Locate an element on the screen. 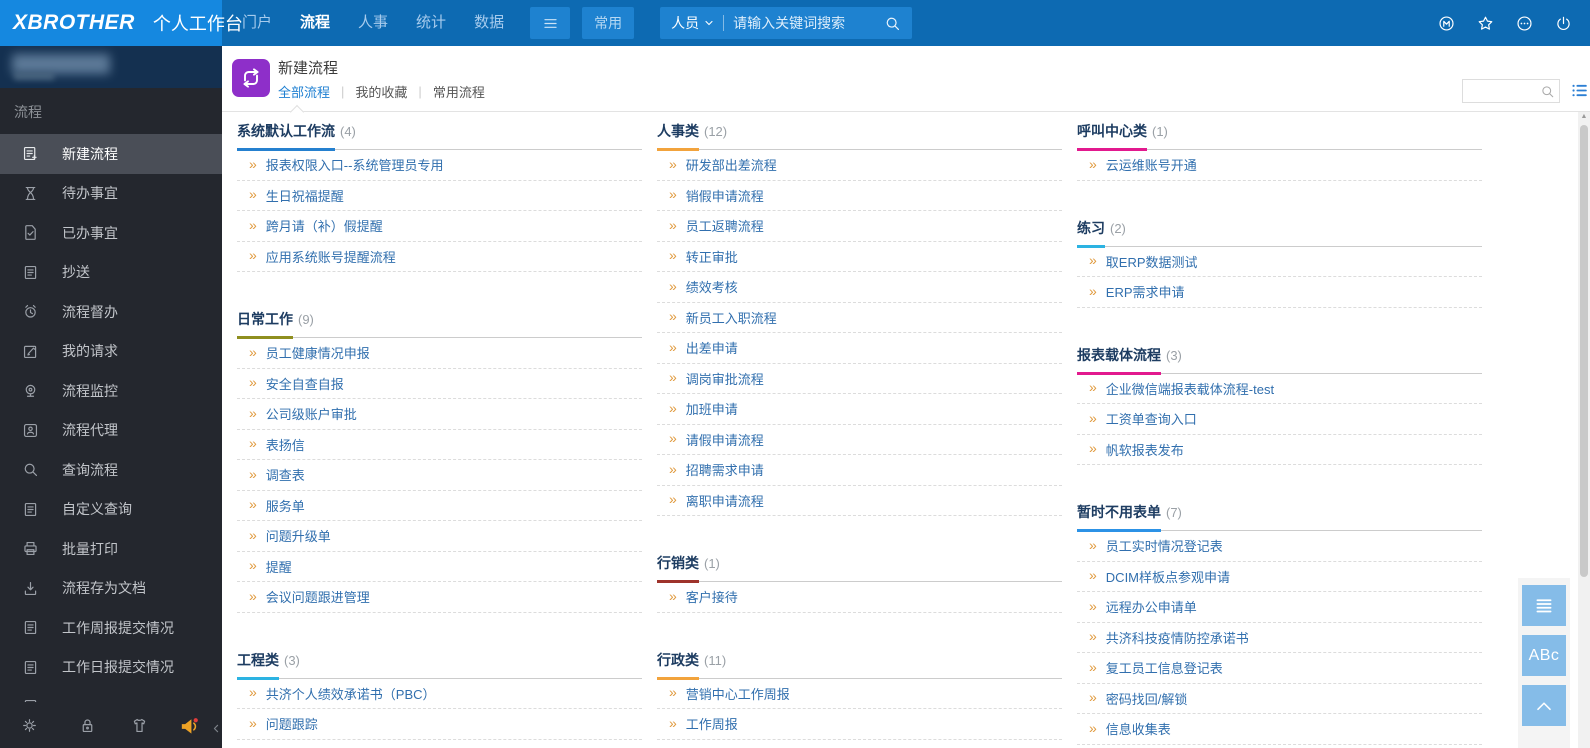 Image resolution: width=1590 pixels, height=748 pixels. flow-item: » 复工员工信息登记表 is located at coordinates (1279, 668).